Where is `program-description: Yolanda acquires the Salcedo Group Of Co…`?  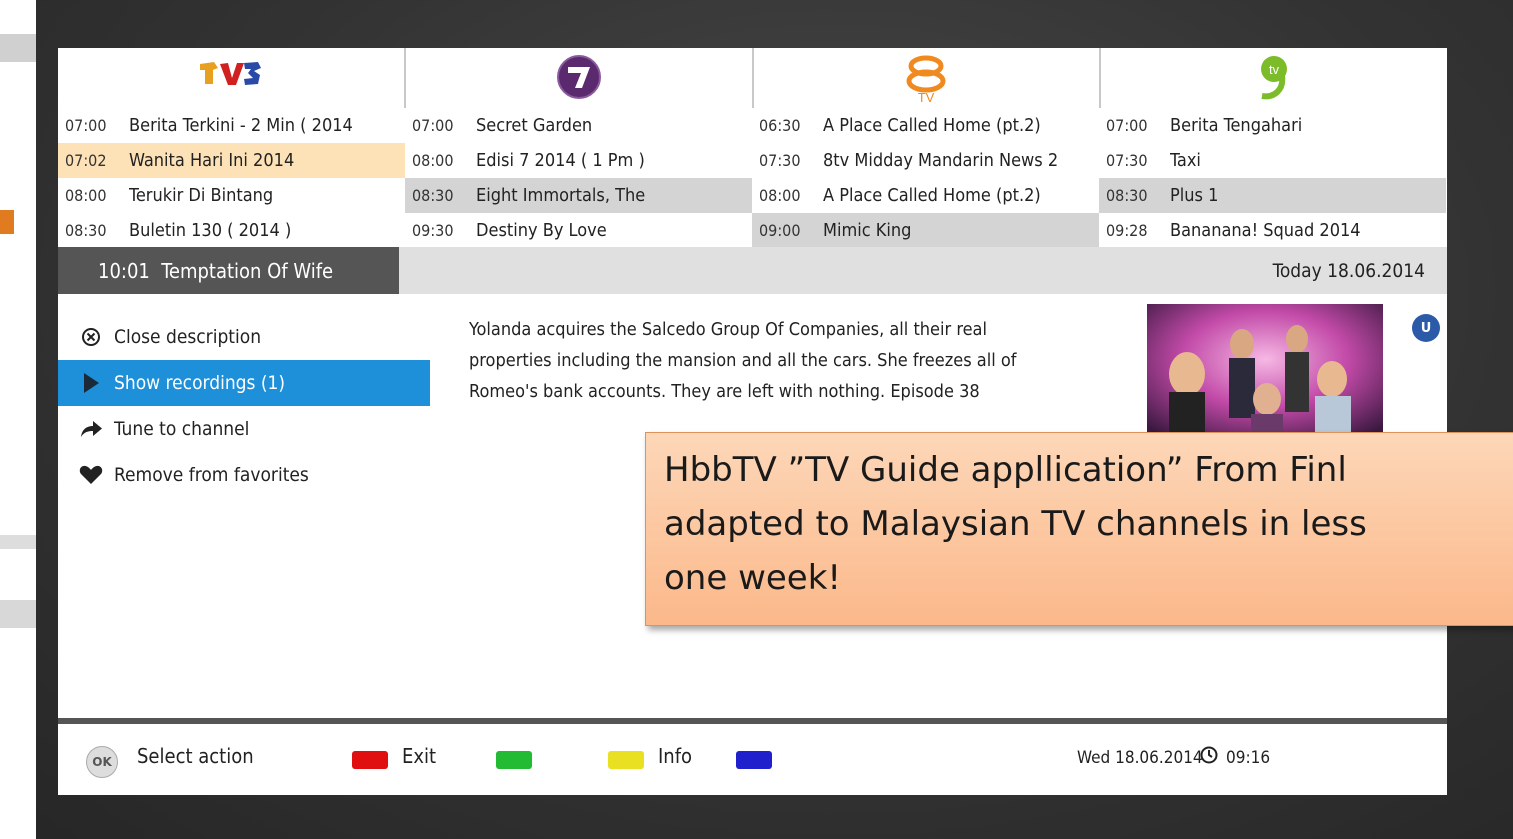
program-description: Yolanda acquires the Salcedo Group Of Co… is located at coordinates (743, 360).